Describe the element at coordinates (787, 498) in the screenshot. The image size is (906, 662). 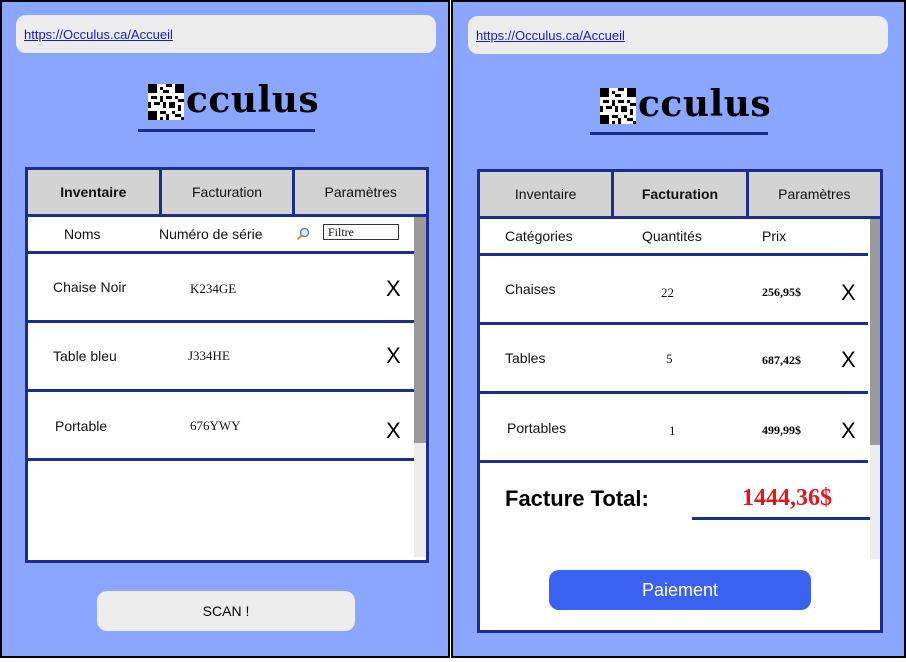
I see `total-value: 1444,36$` at that location.